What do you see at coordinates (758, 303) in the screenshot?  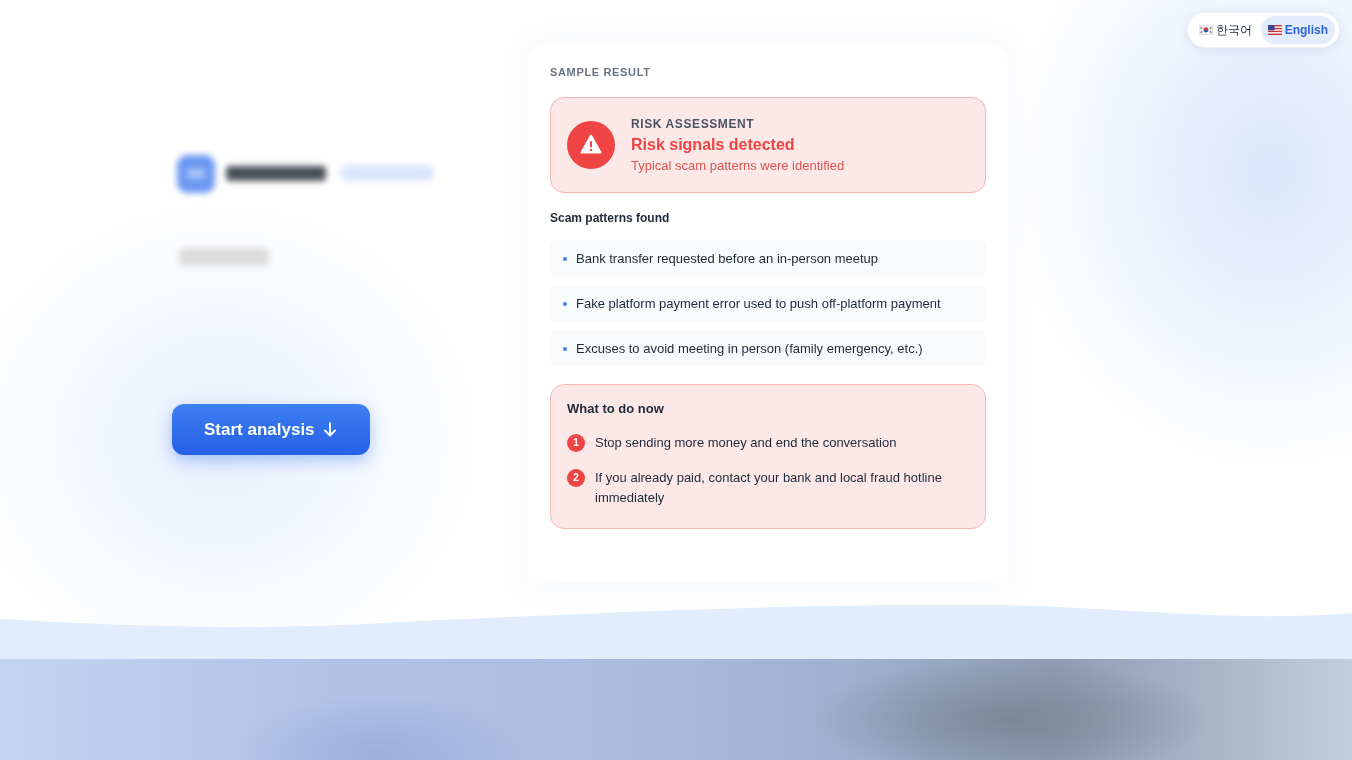 I see `pattern-text: Fake platform payment error used to push off-platform payment` at bounding box center [758, 303].